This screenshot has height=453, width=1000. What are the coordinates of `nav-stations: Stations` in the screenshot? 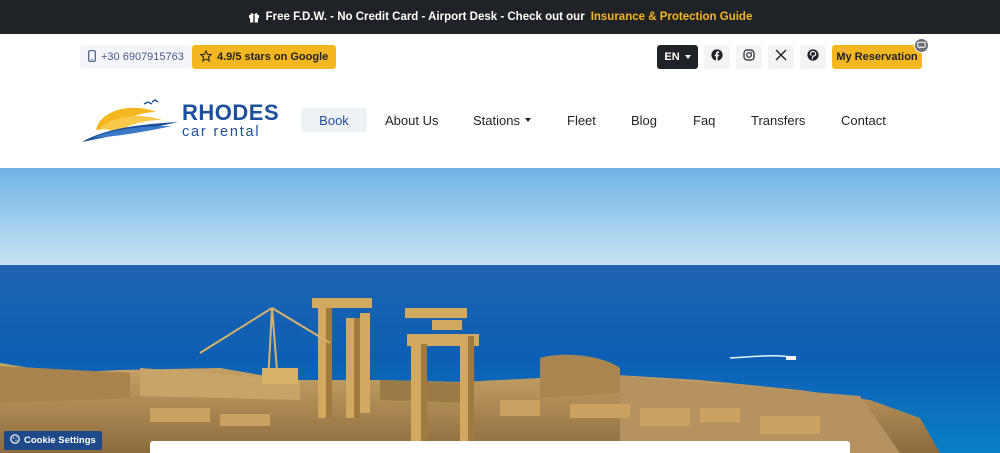 It's located at (502, 120).